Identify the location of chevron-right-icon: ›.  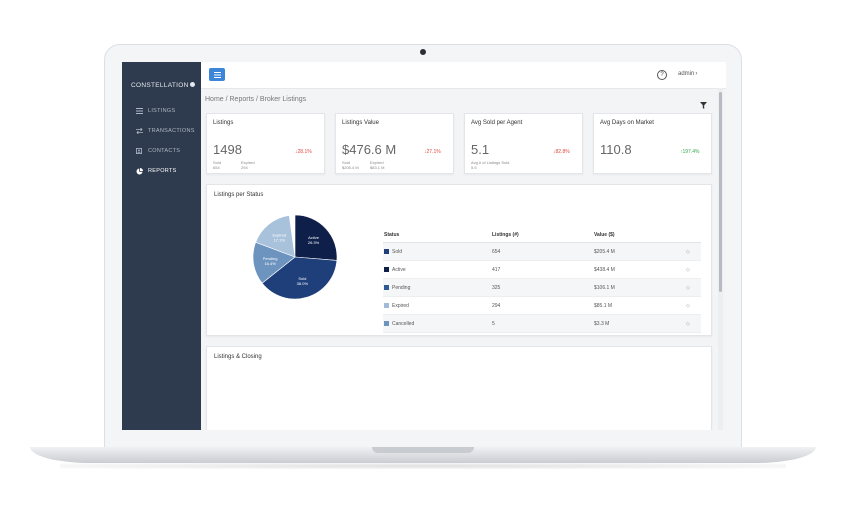
(696, 74).